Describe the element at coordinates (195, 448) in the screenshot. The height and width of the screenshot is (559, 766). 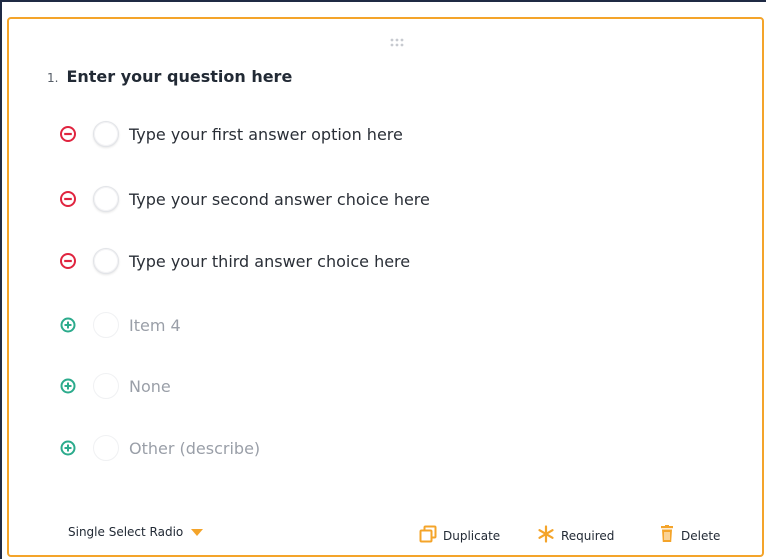
I see `option-label: Other (describe)` at that location.